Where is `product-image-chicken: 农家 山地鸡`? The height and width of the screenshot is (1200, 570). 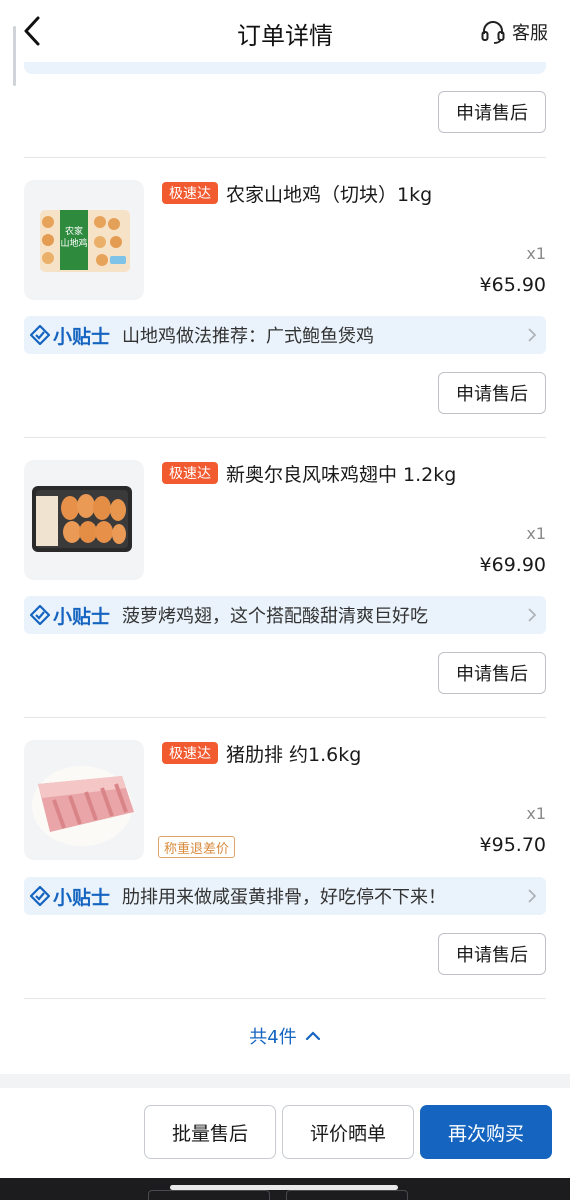
product-image-chicken: 农家 山地鸡 is located at coordinates (84, 240).